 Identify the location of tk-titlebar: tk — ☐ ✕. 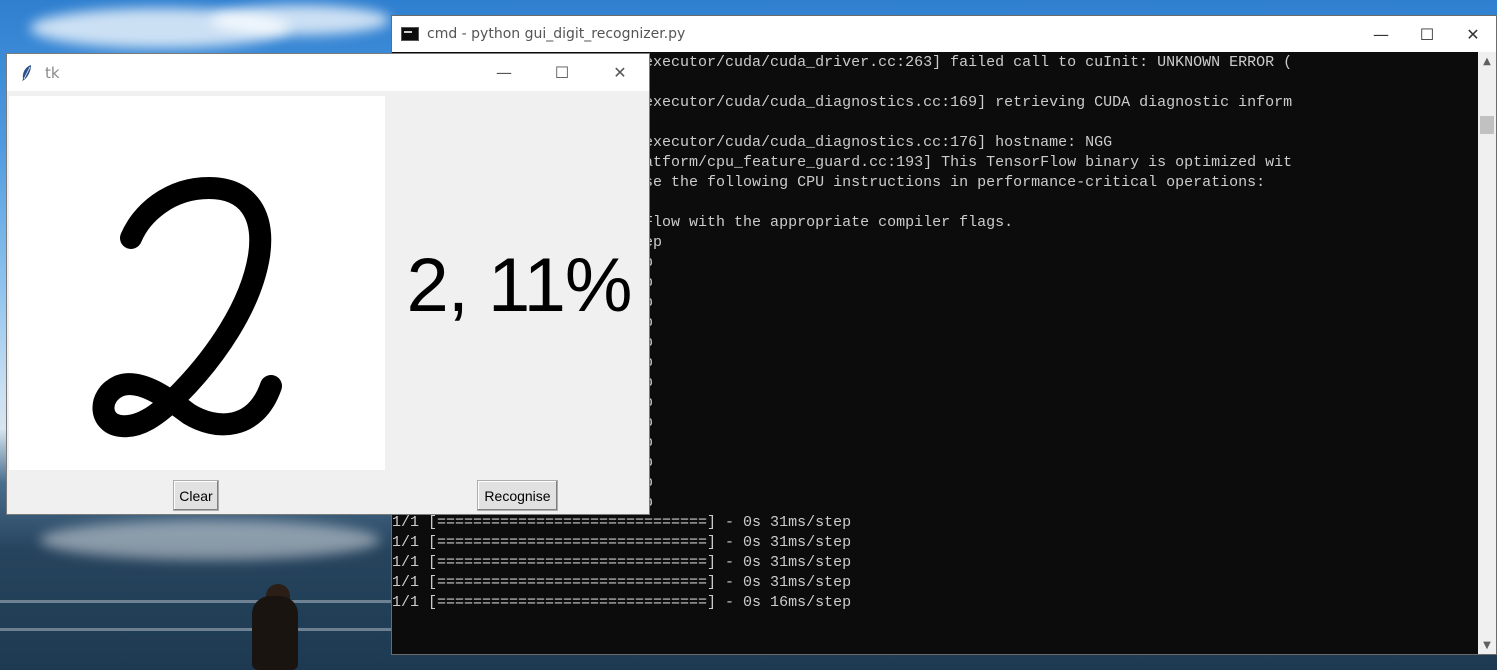
(328, 72).